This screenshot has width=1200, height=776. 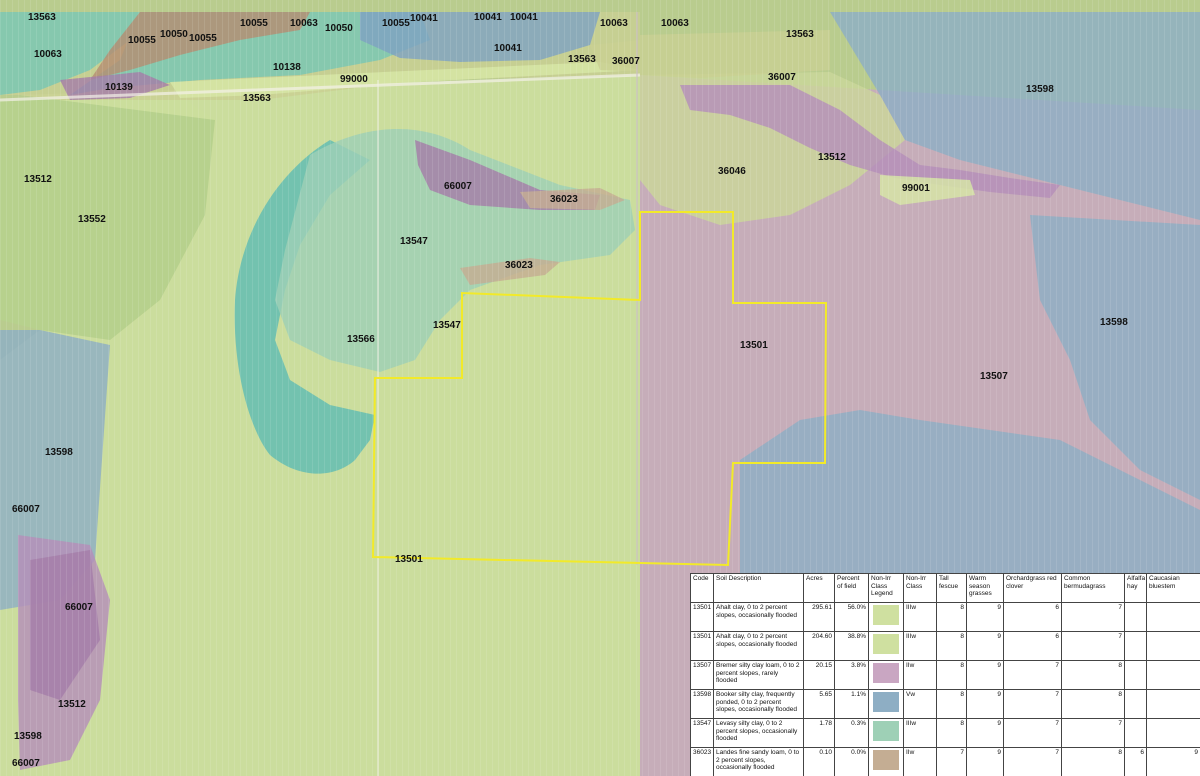 I want to click on soil-label-10138: 10138, so click(x=287, y=67).